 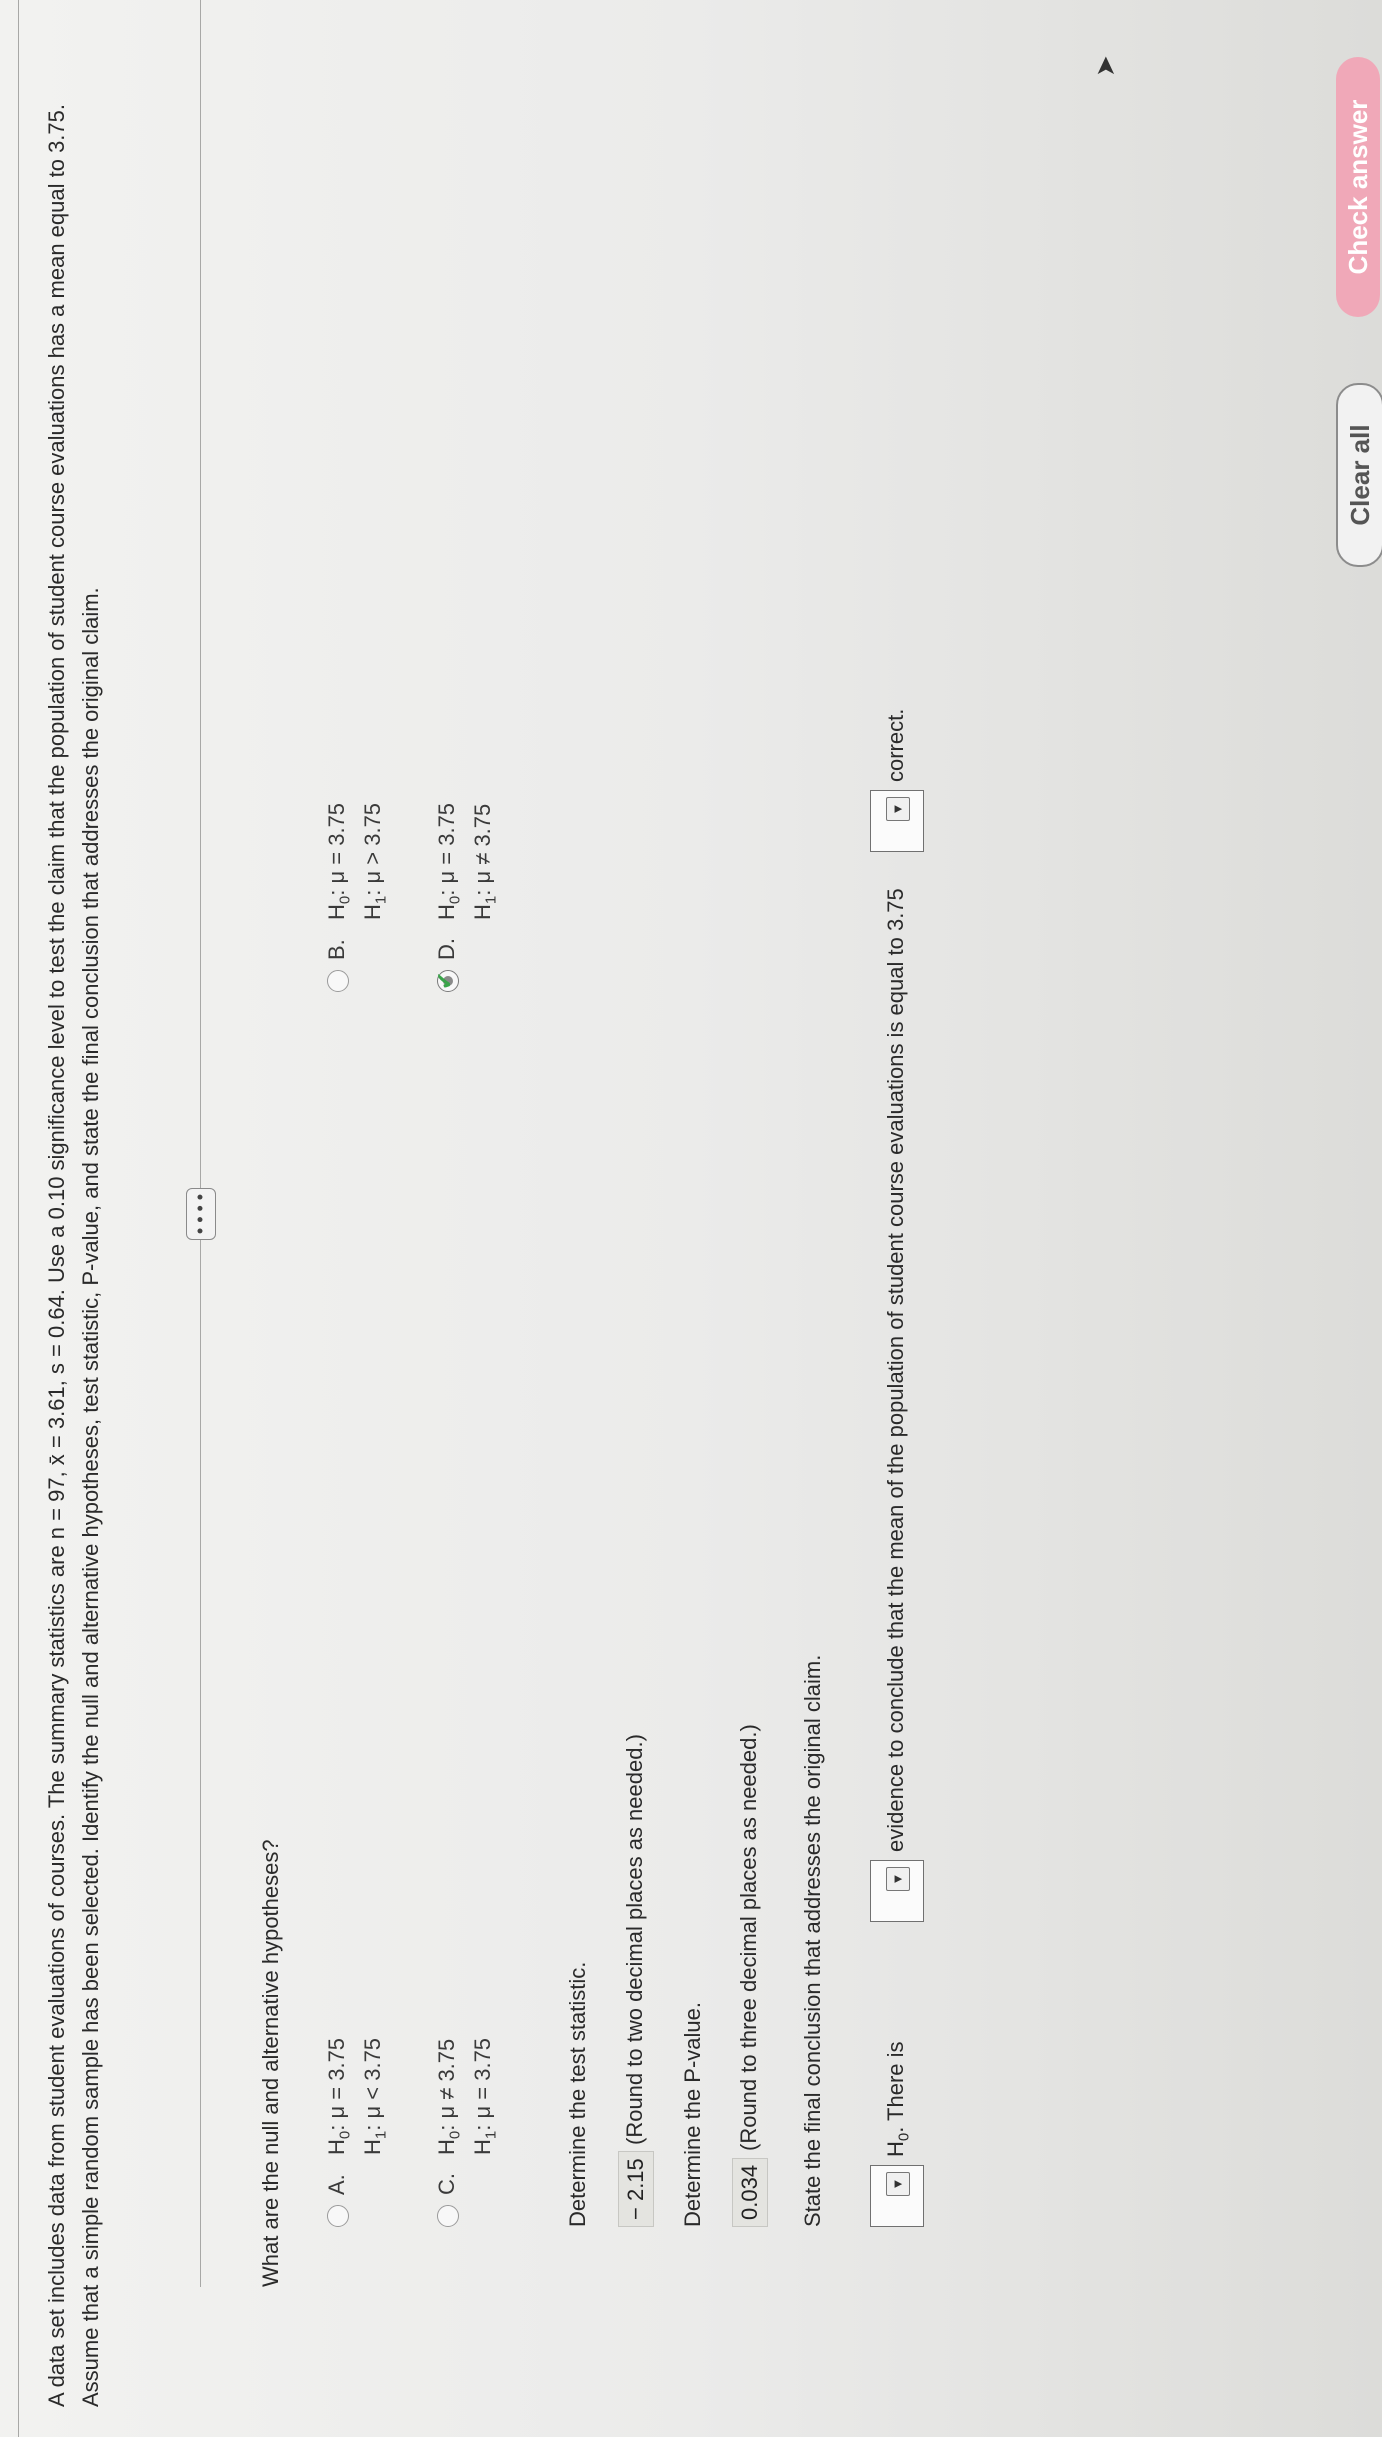 I want to click on option-b: B. H0: μ = 3.75 H1: μ > 3.75, so click(x=360, y=842).